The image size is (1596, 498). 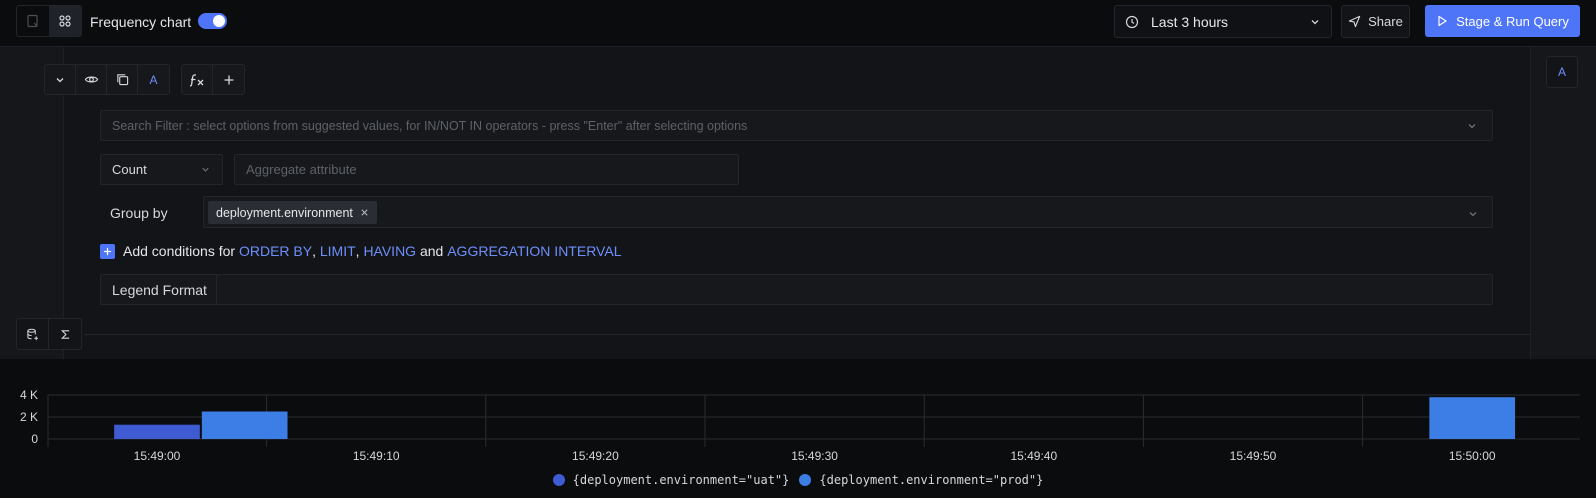 I want to click on legend-format-label: Legend Format, so click(x=159, y=289).